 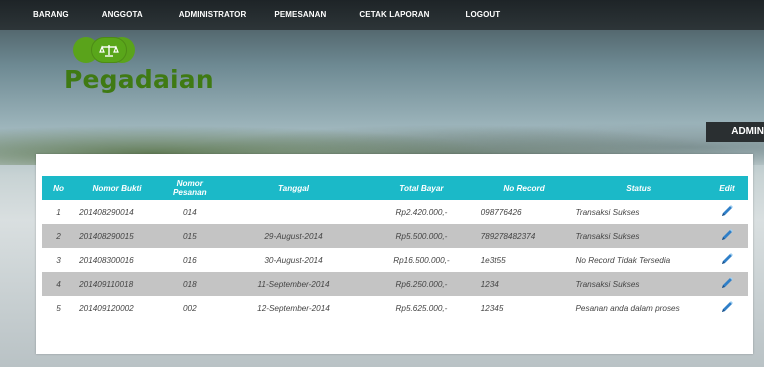 I want to click on cell-nomor-pesanan: 015, so click(x=189, y=236).